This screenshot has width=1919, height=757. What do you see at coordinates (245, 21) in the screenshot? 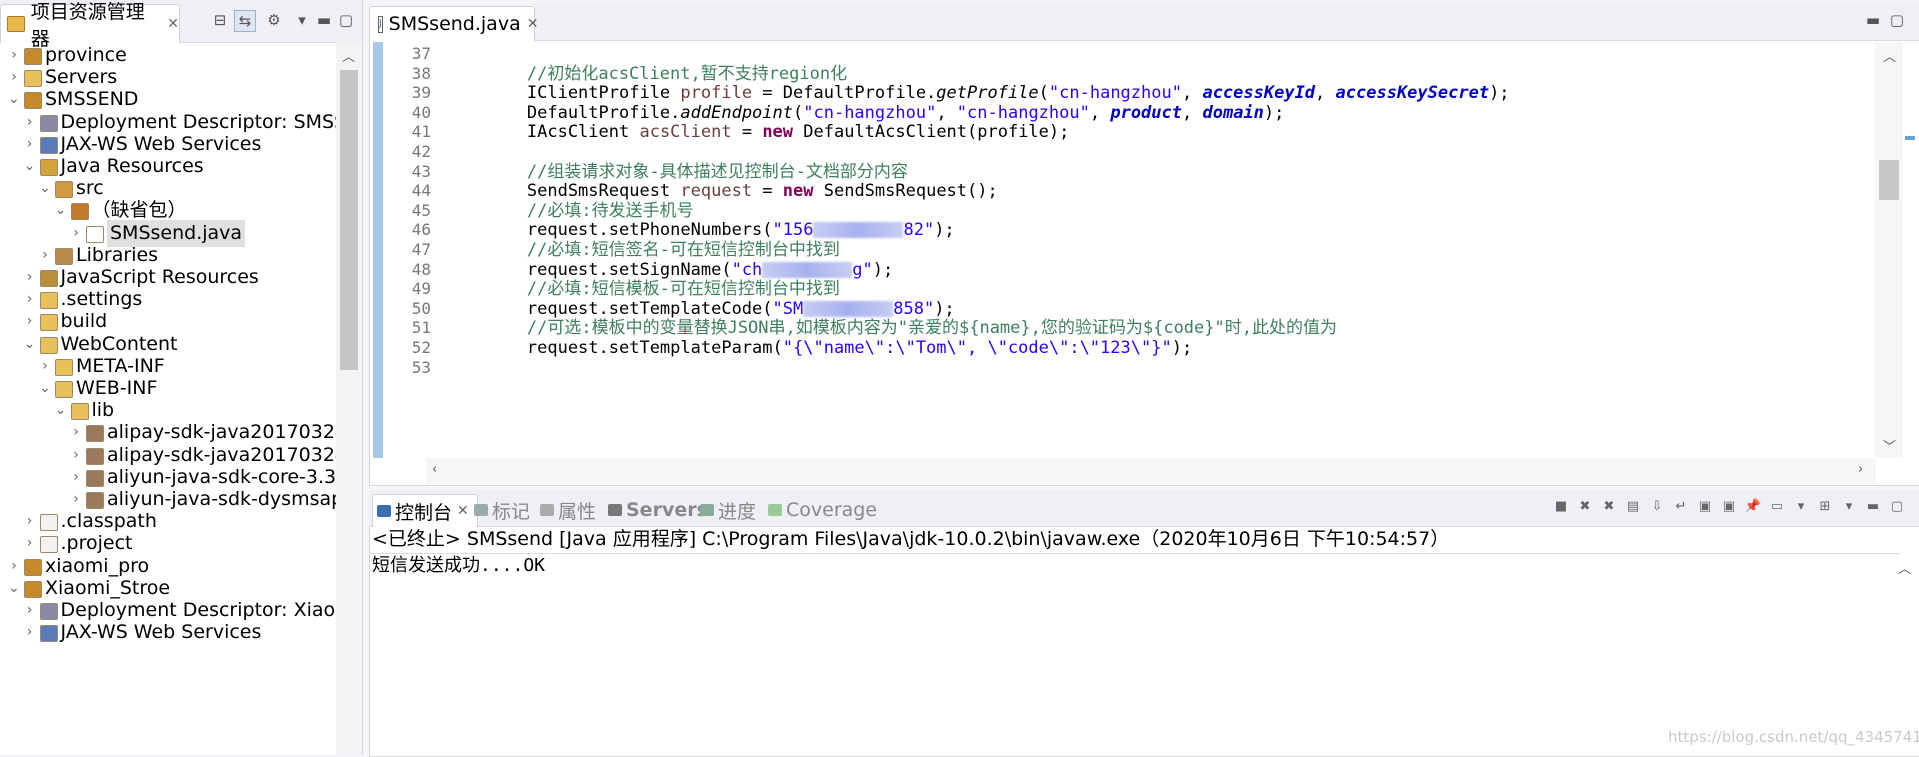
I see `link-with-editor-icon: ⇆` at bounding box center [245, 21].